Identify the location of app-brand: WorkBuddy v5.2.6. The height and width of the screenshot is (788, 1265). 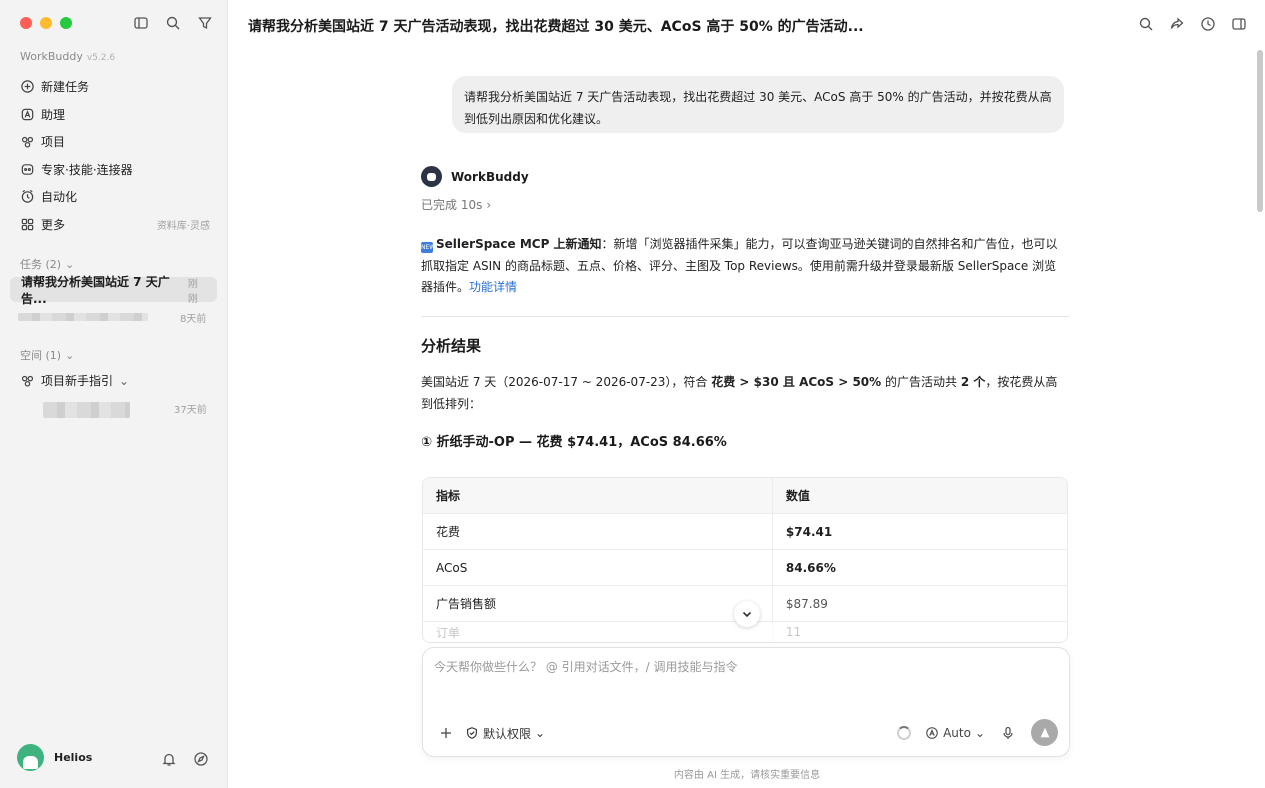
(67, 56).